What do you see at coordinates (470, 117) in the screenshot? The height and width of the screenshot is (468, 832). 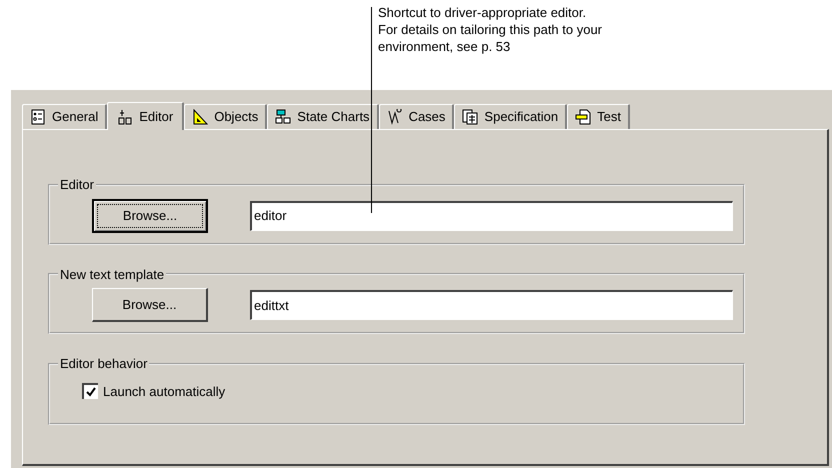 I see `document-icon` at bounding box center [470, 117].